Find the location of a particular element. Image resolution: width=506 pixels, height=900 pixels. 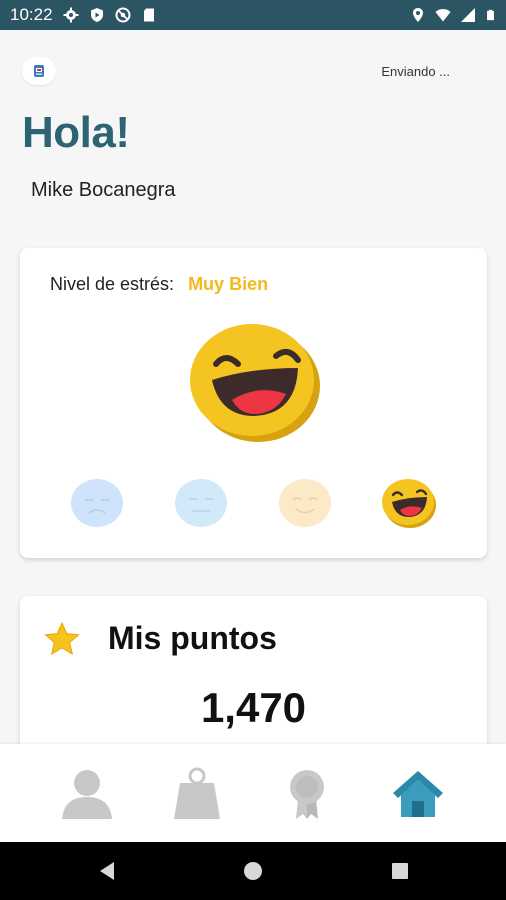

points-title-row: Mis puntos is located at coordinates (160, 638).